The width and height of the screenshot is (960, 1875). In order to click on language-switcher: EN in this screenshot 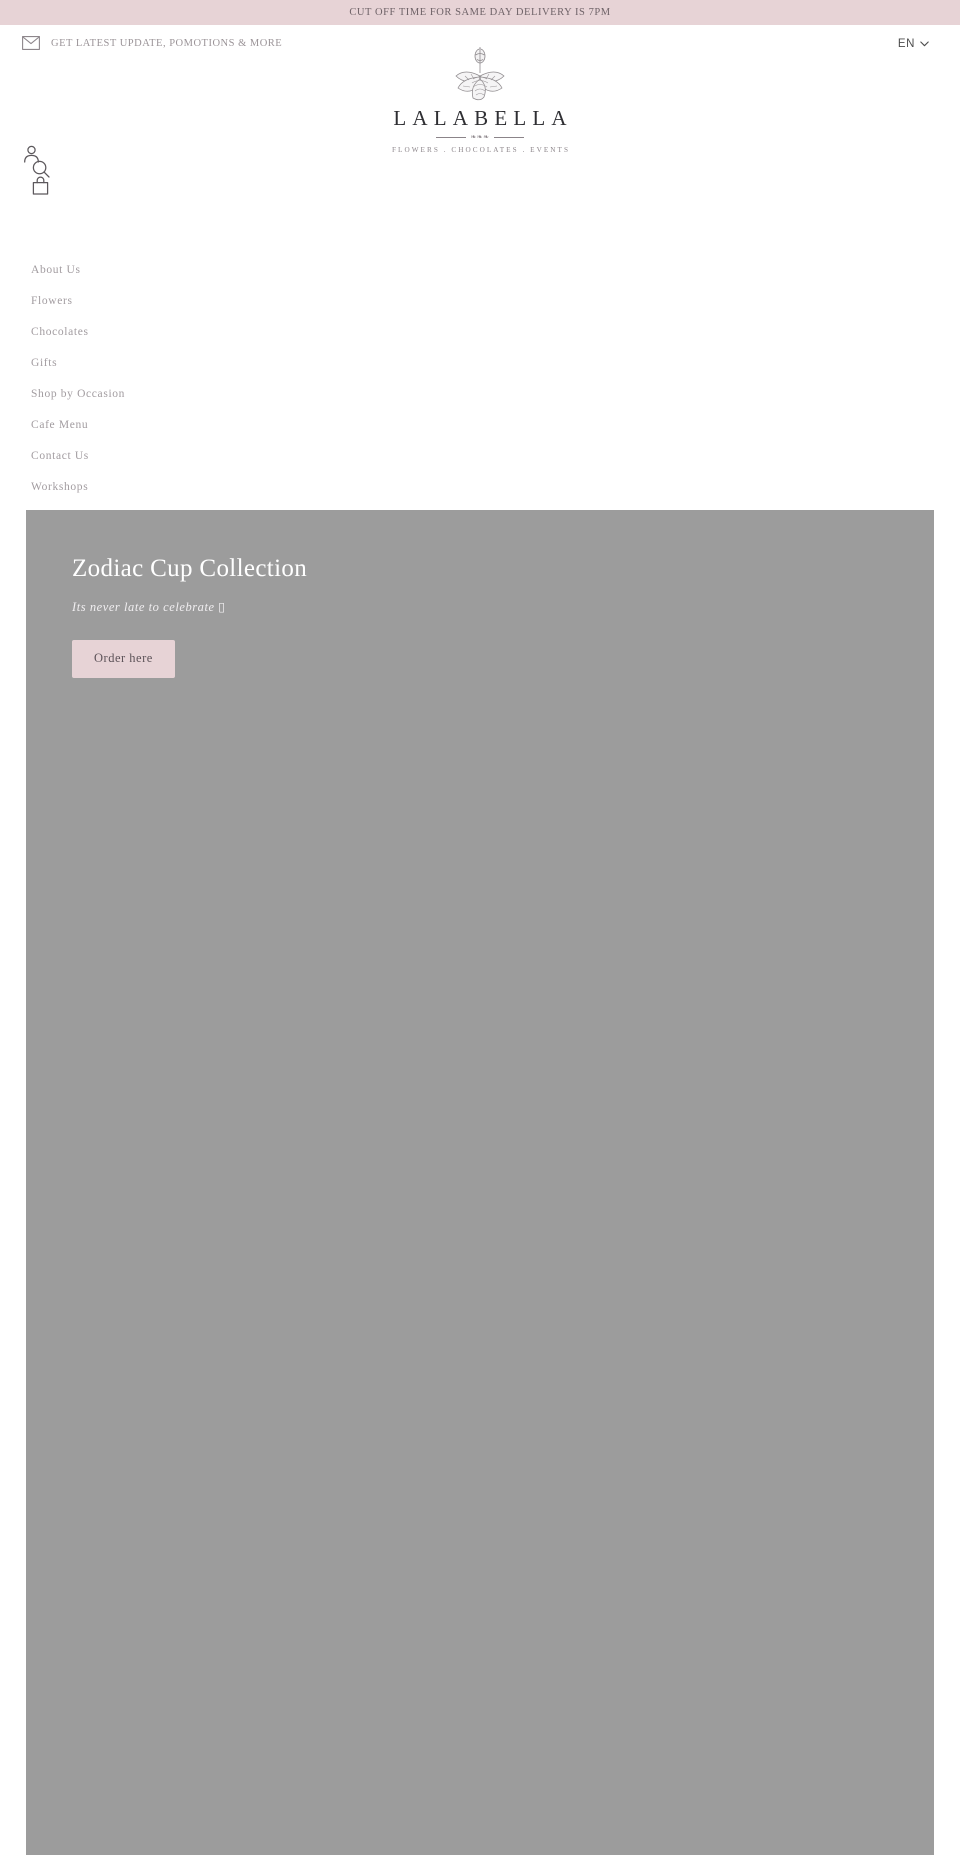, I will do `click(913, 44)`.